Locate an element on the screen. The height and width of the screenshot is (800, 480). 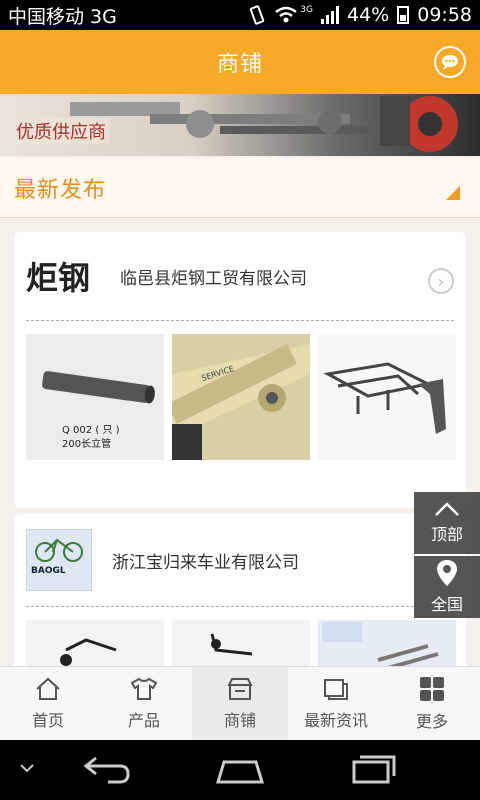
nav-label: 首页 is located at coordinates (47, 720).